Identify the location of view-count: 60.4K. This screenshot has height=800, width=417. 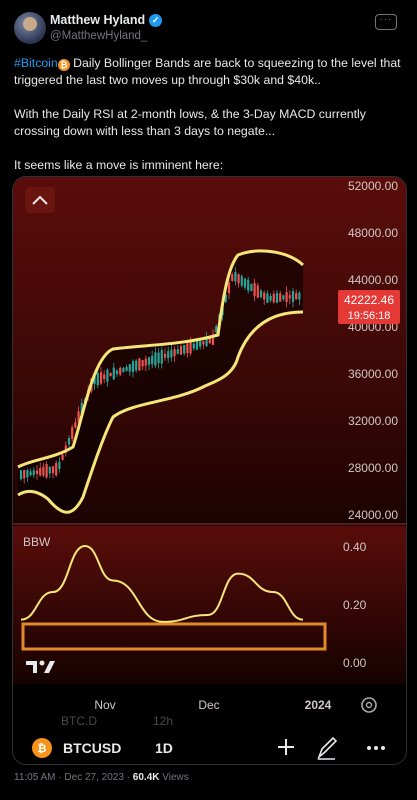
(146, 777).